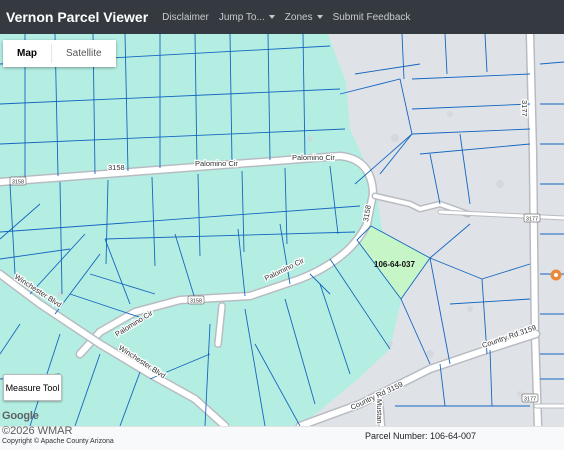 The height and width of the screenshot is (450, 564). I want to click on nav-submit-feedback: Submit Feedback, so click(372, 17).